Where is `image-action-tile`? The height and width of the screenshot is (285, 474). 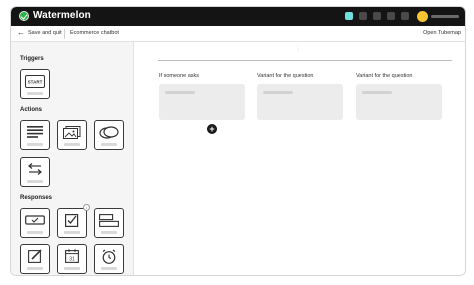 image-action-tile is located at coordinates (72, 135).